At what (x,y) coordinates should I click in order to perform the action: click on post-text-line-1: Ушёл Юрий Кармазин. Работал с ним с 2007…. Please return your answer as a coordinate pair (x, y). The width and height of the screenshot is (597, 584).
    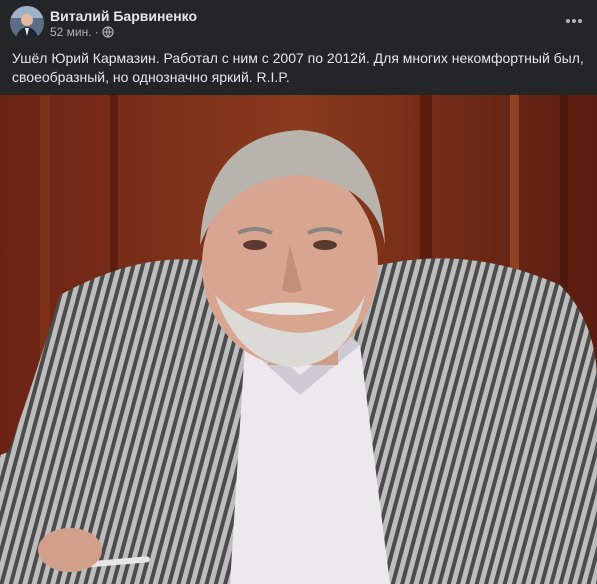
    Looking at the image, I should click on (298, 58).